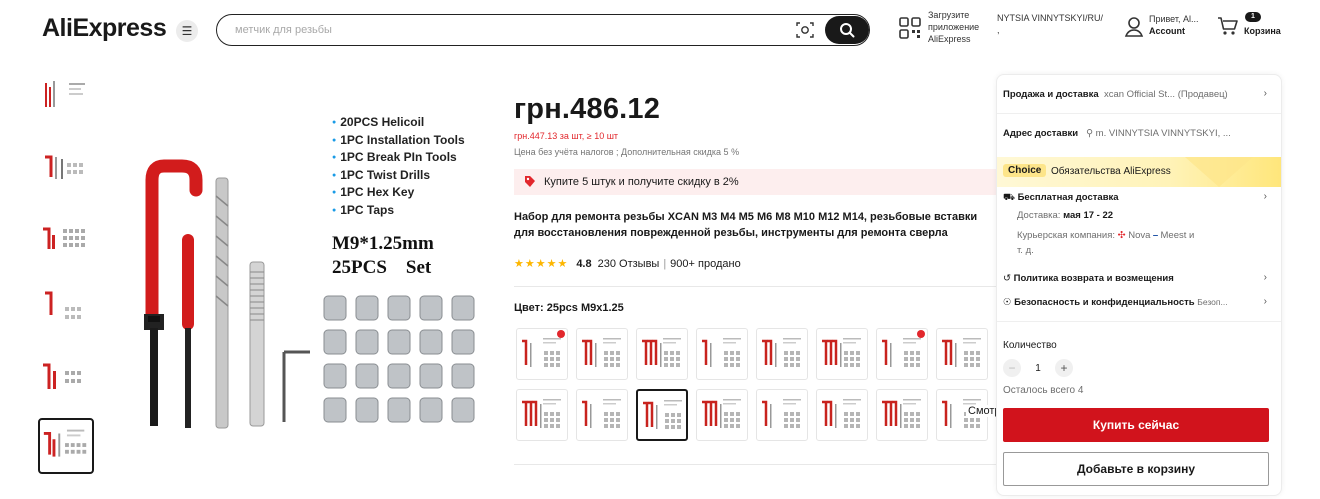 This screenshot has height=499, width=1320. What do you see at coordinates (662, 415) in the screenshot?
I see `variant-option-selected` at bounding box center [662, 415].